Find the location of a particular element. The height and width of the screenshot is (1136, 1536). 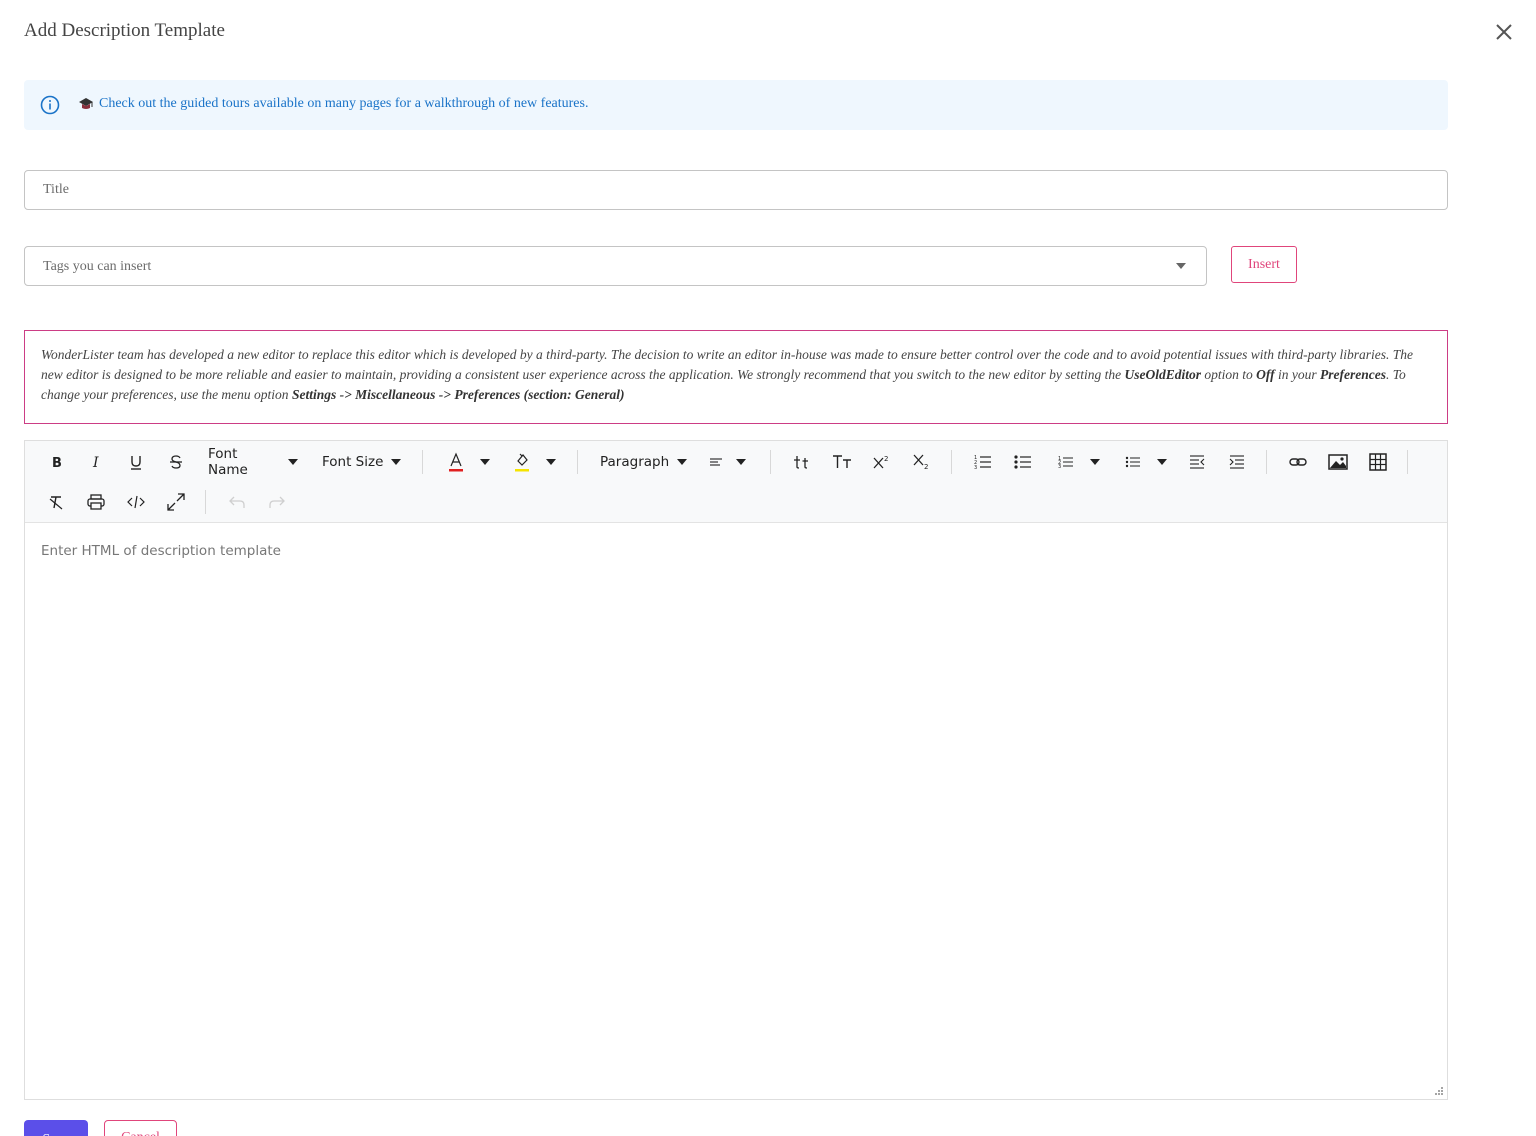

font-color-button is located at coordinates (456, 462).